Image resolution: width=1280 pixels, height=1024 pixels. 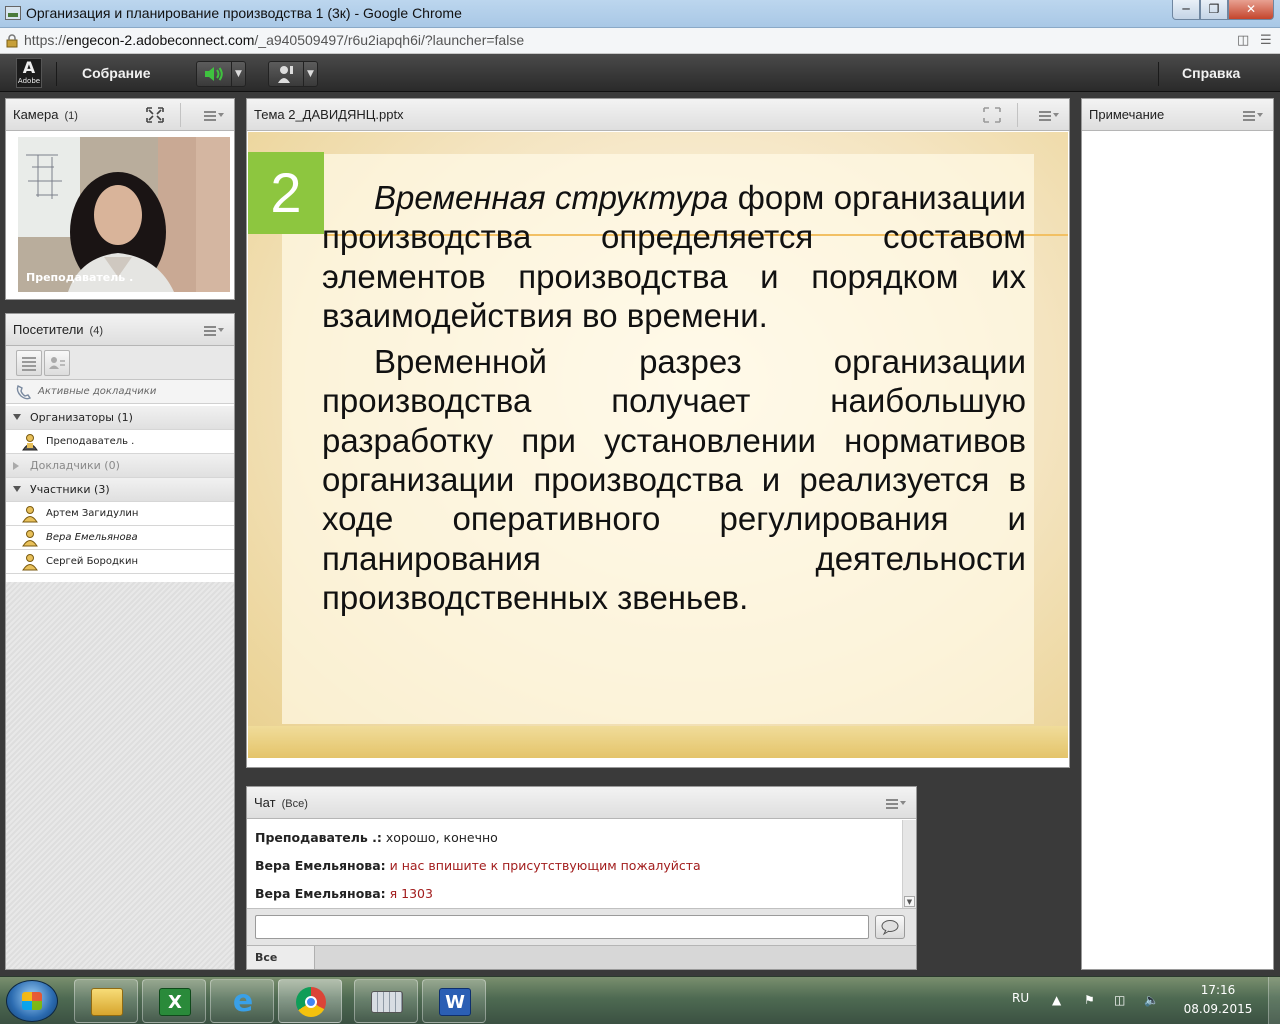 I want to click on taskbar-excel: X, so click(x=174, y=1001).